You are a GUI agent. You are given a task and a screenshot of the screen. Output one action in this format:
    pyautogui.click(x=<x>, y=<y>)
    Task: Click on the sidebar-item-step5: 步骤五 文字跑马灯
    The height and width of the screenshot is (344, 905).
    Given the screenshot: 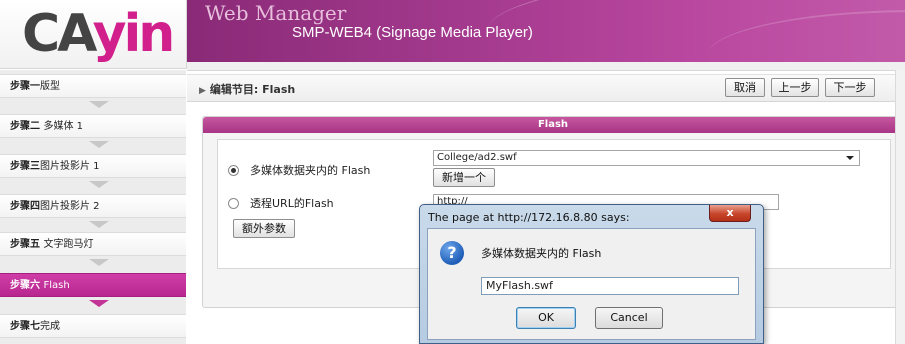 What is the action you would take?
    pyautogui.click(x=93, y=244)
    